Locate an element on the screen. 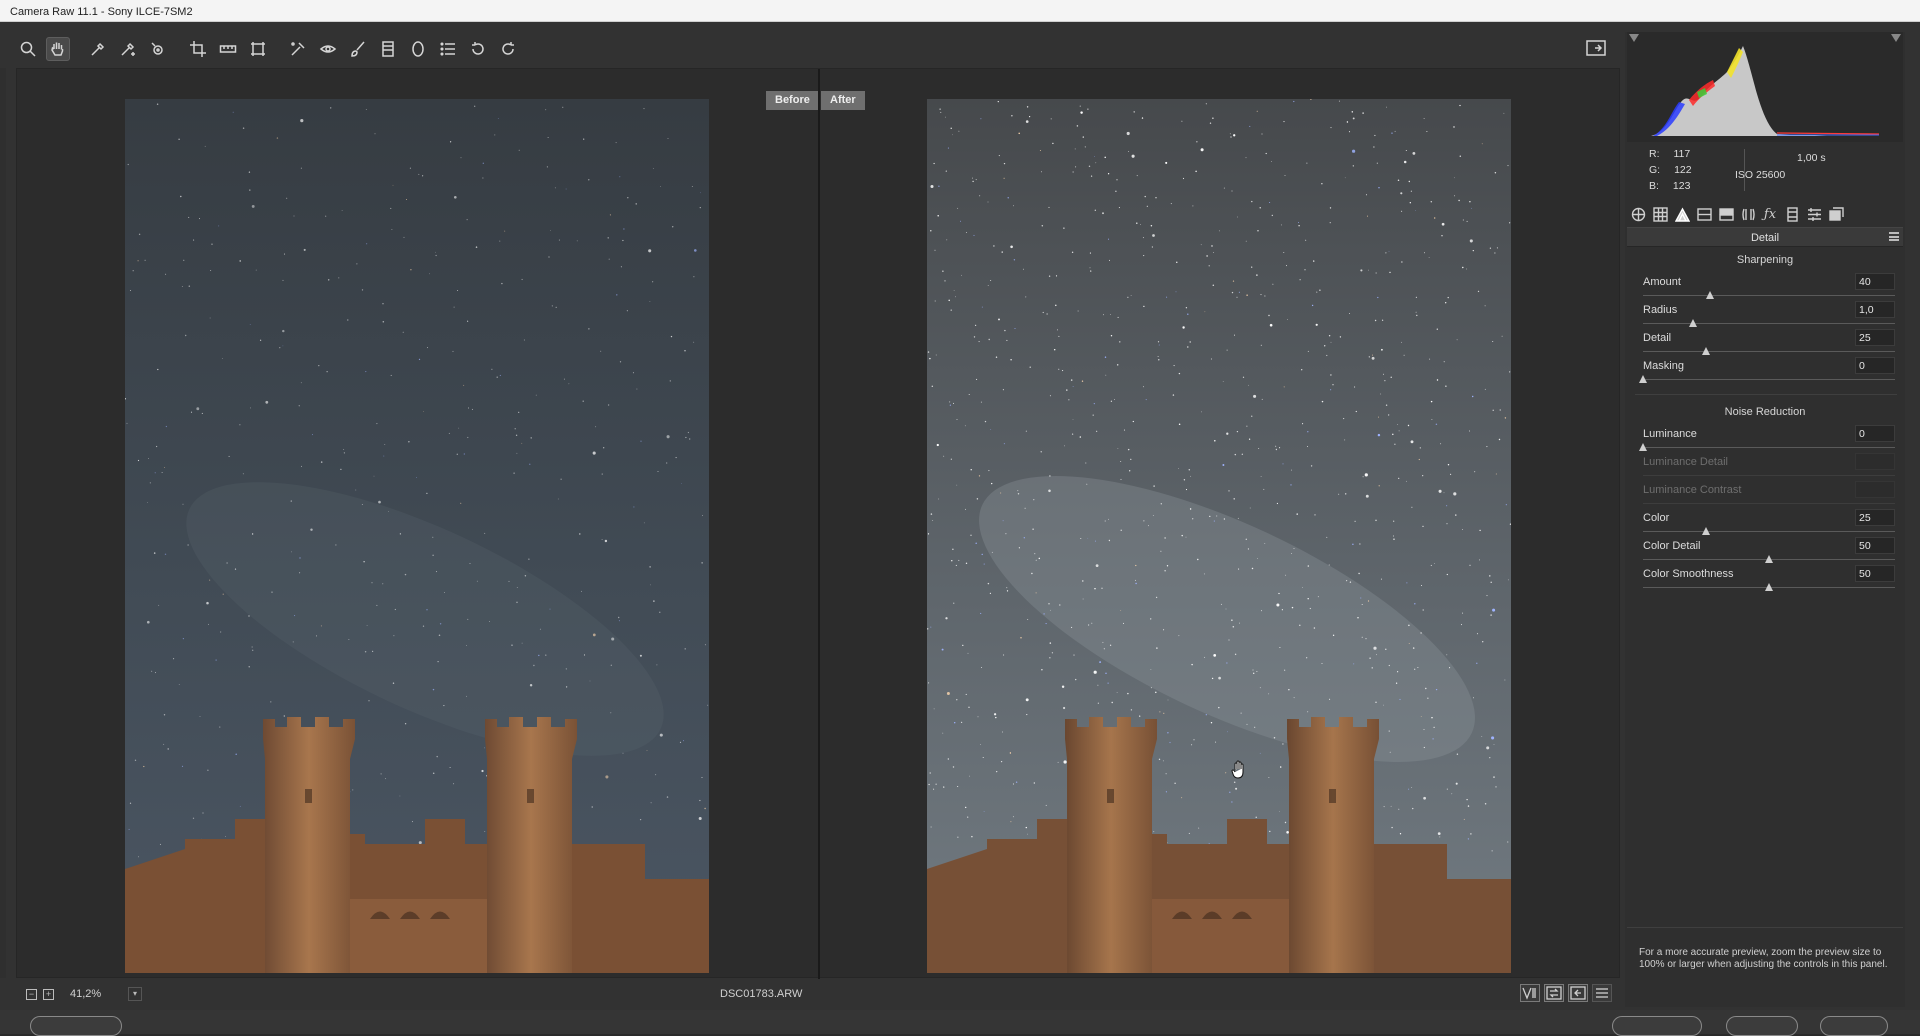 This screenshot has width=1920, height=1036. done-button is located at coordinates (1854, 1026).